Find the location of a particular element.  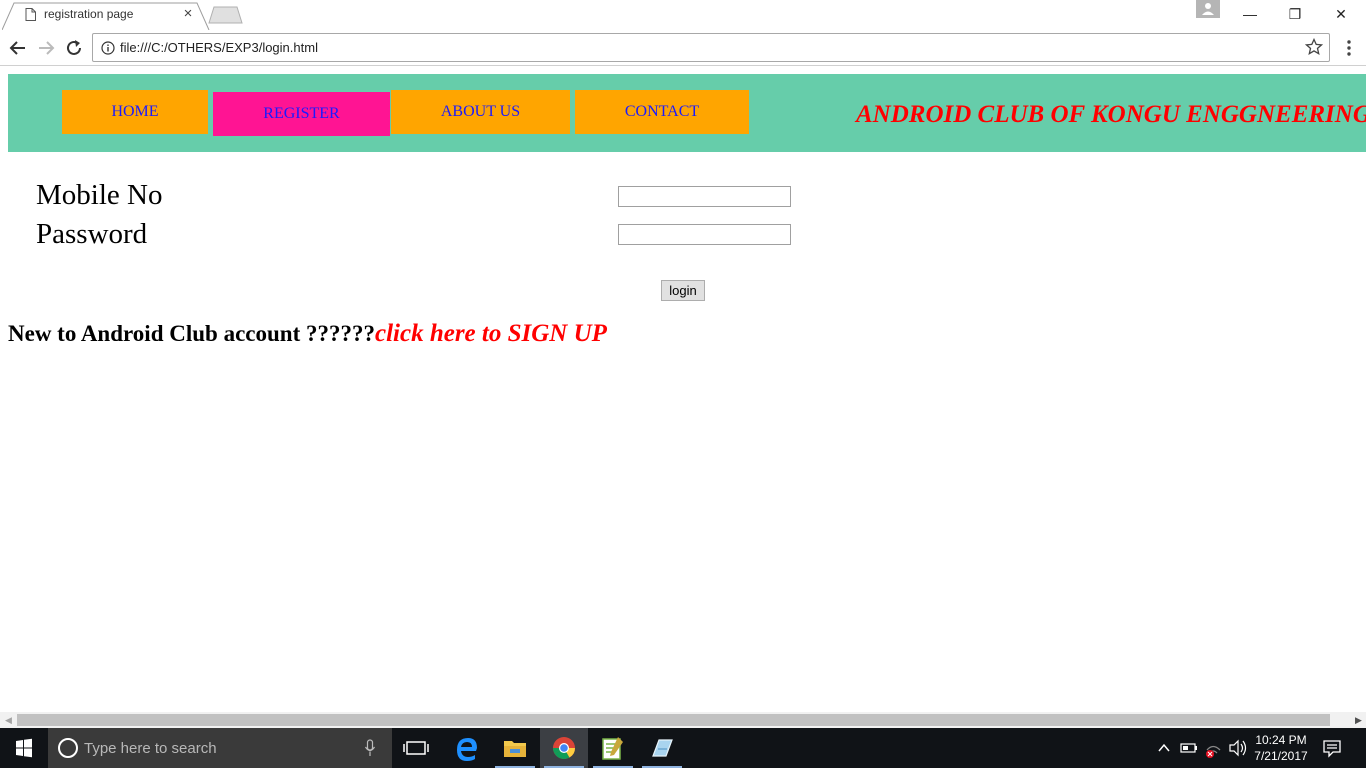

login-button: login is located at coordinates (683, 290).